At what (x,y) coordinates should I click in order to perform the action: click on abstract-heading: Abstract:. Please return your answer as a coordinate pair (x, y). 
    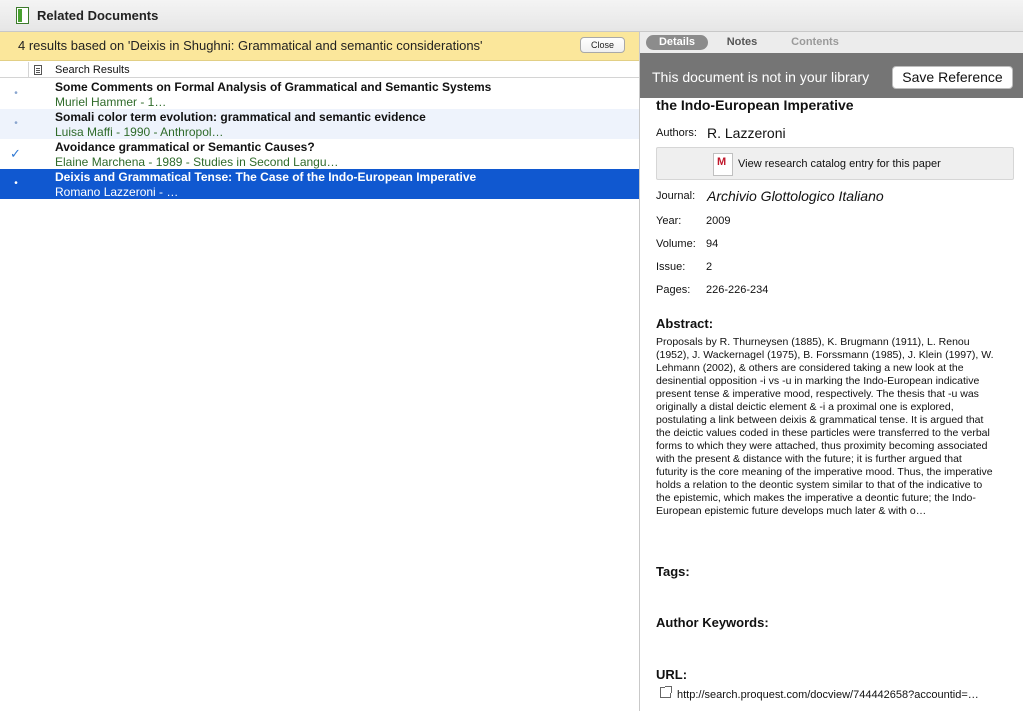
    Looking at the image, I should click on (685, 323).